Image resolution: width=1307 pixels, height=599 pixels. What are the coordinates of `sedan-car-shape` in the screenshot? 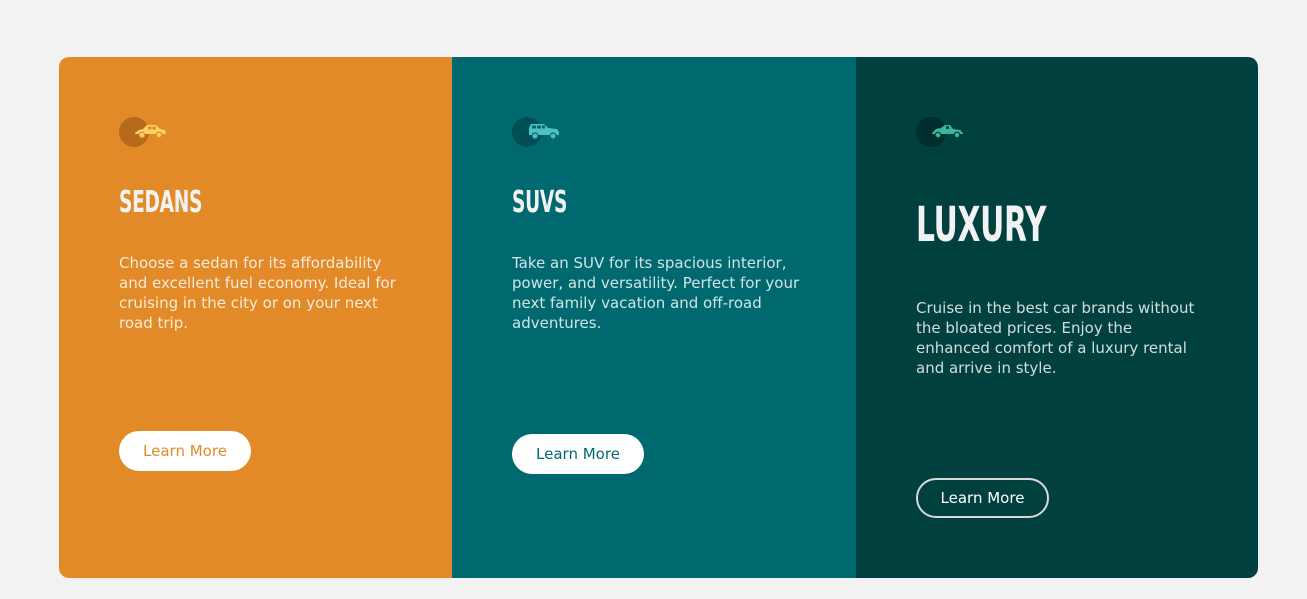 It's located at (150, 132).